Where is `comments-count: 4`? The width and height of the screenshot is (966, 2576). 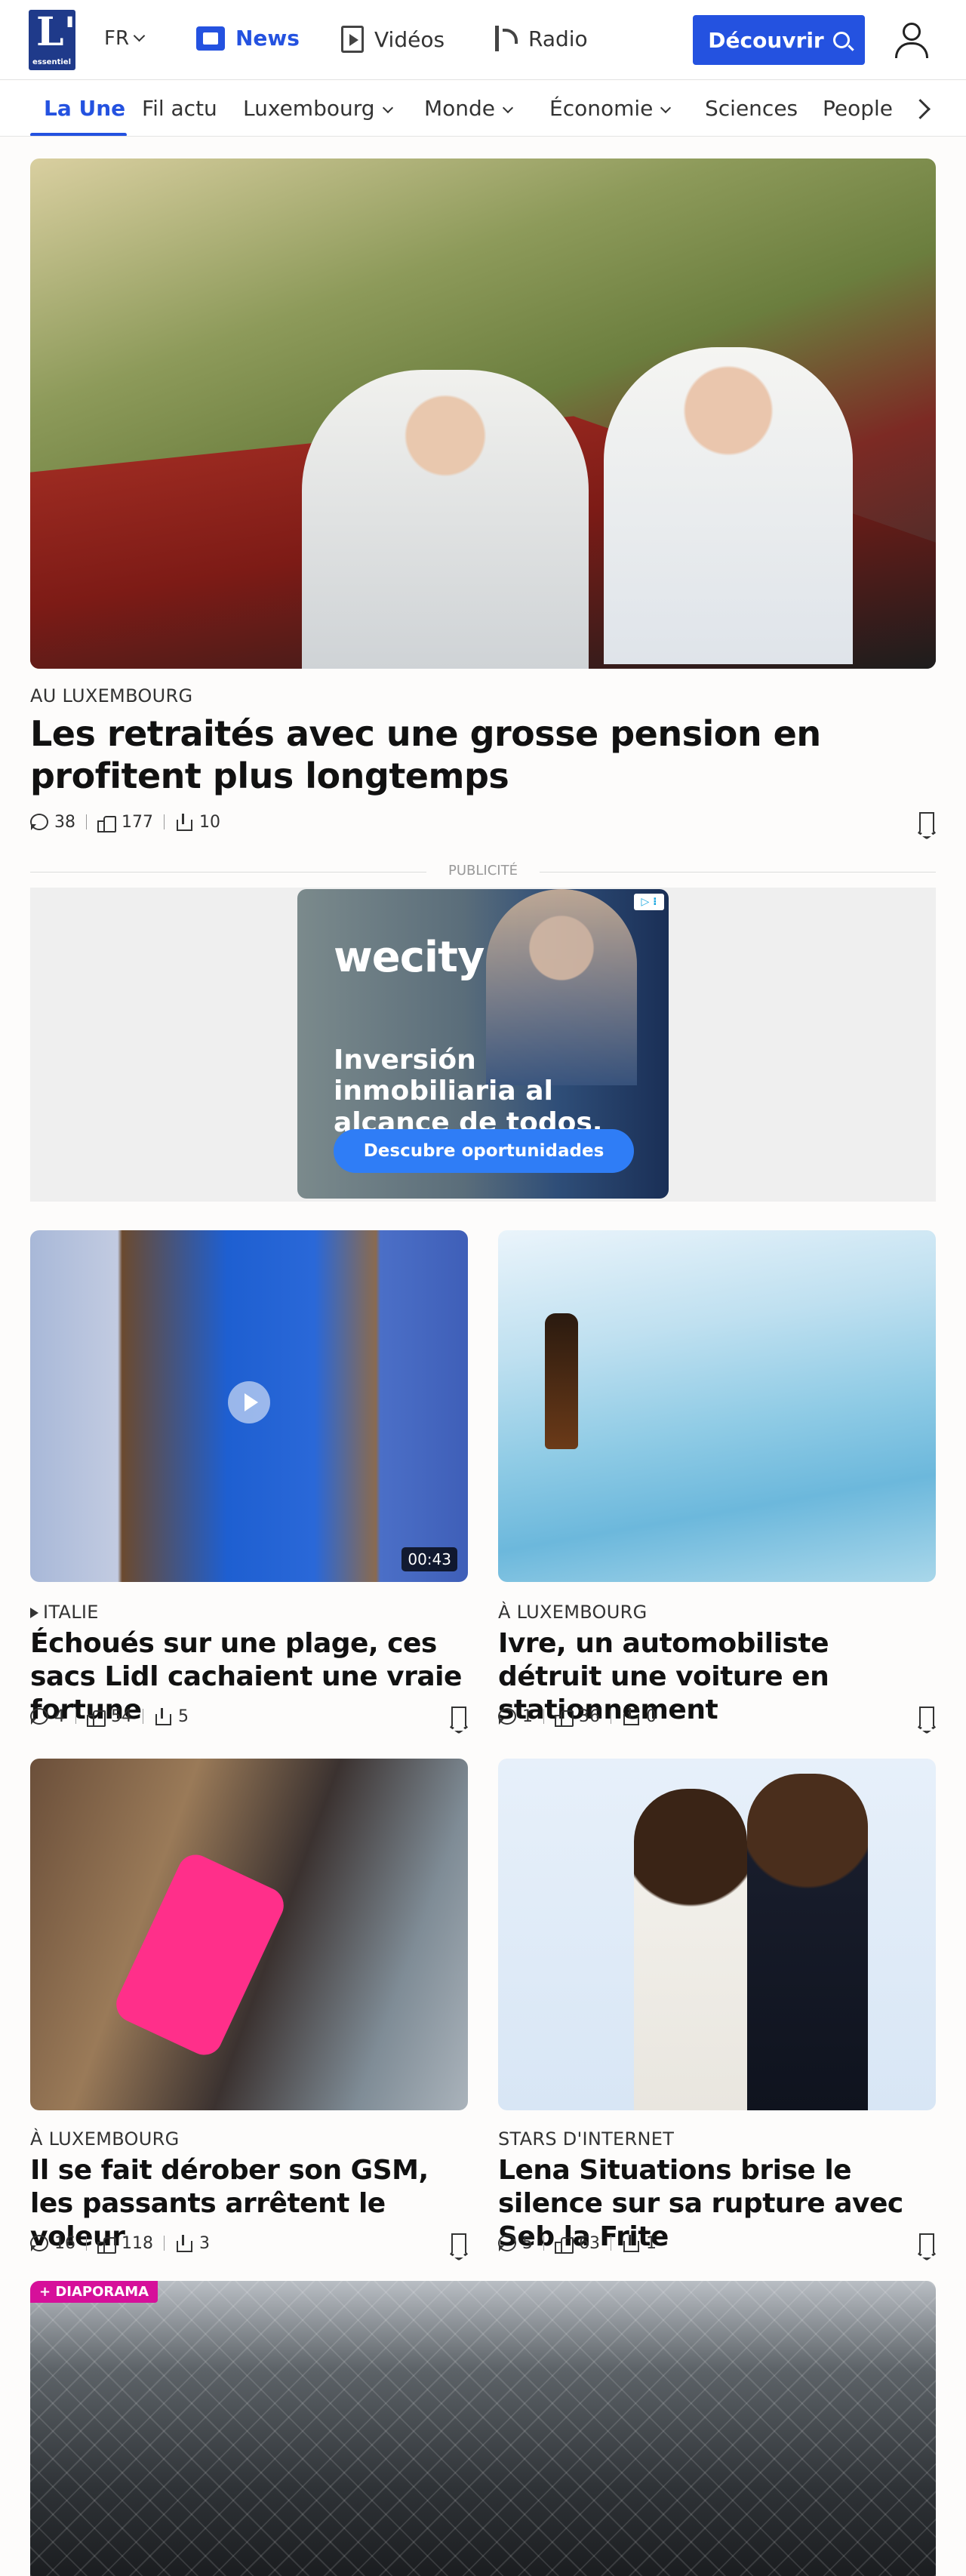 comments-count: 4 is located at coordinates (47, 1716).